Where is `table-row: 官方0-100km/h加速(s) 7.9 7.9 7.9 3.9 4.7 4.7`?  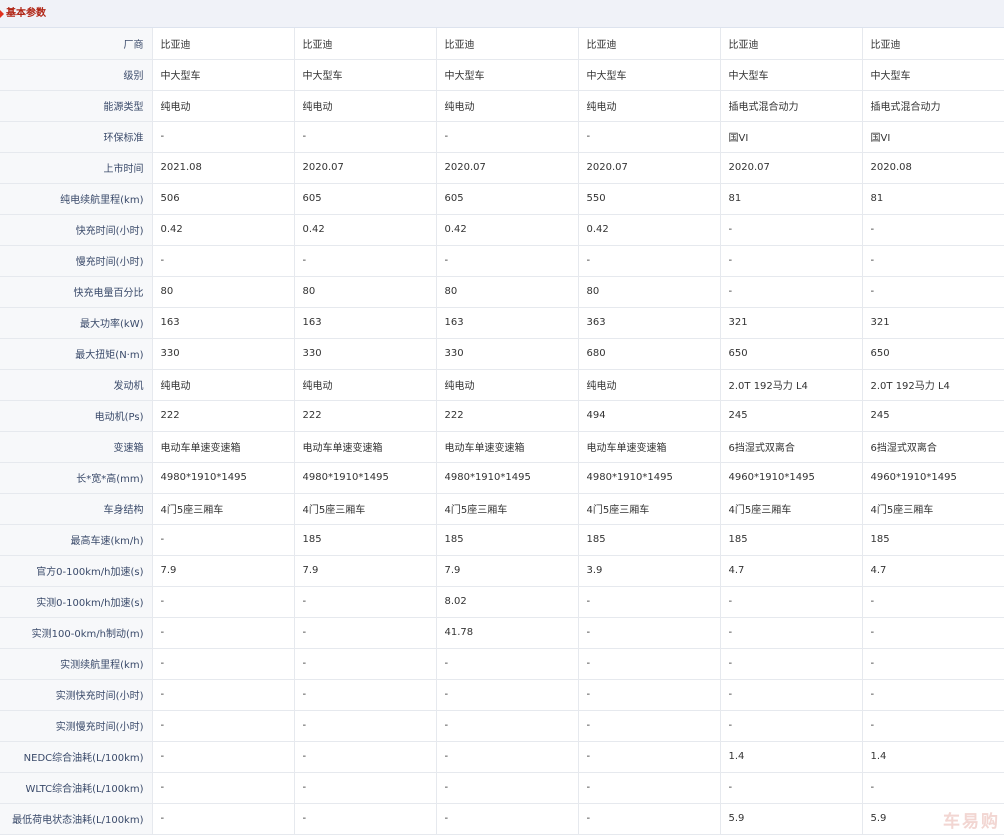
table-row: 官方0-100km/h加速(s) 7.9 7.9 7.9 3.9 4.7 4.7 is located at coordinates (502, 571).